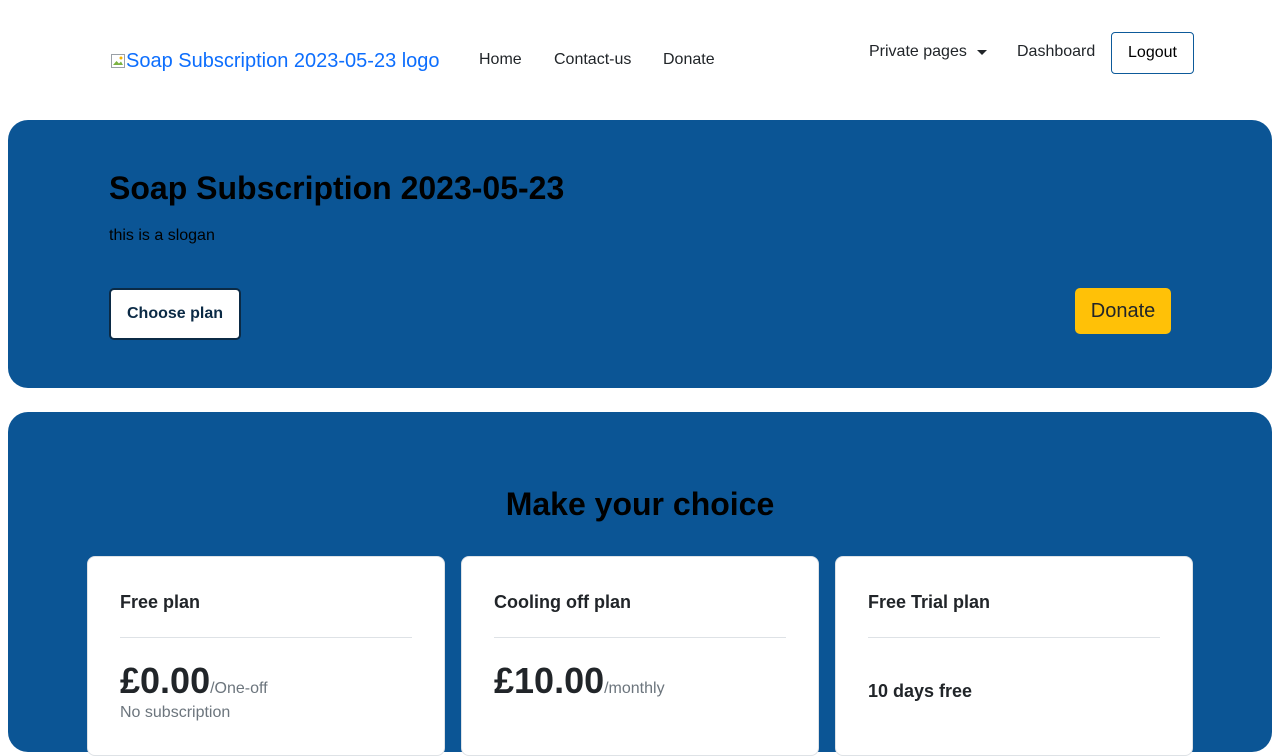 Image resolution: width=1280 pixels, height=756 pixels. Describe the element at coordinates (175, 314) in the screenshot. I see `choose-plan-button: Choose plan` at that location.